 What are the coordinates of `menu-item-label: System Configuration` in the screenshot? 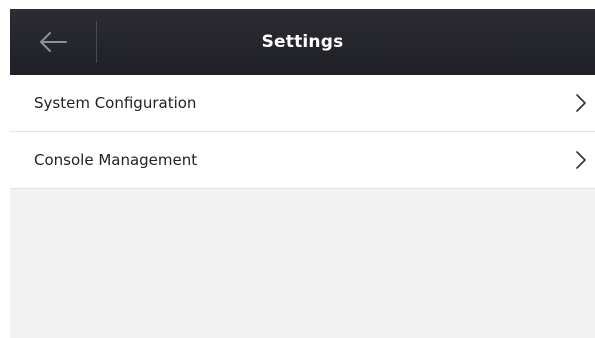 It's located at (115, 103).